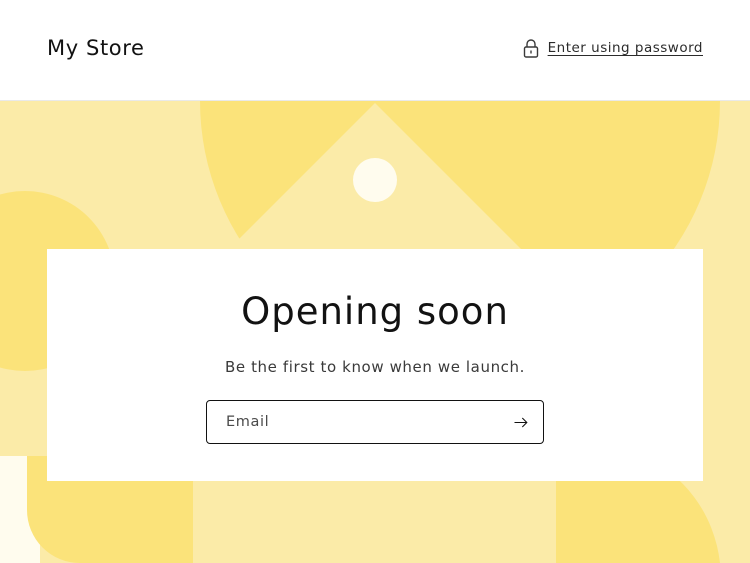 This screenshot has width=750, height=563. Describe the element at coordinates (531, 48) in the screenshot. I see `lock-icon` at that location.